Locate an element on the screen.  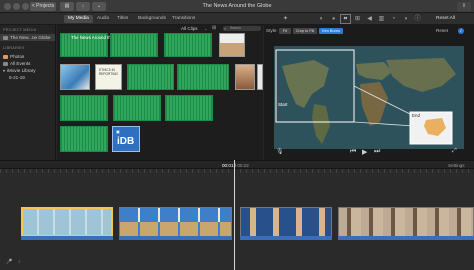
microphone-icon: 🎙 is located at coordinates (280, 151).